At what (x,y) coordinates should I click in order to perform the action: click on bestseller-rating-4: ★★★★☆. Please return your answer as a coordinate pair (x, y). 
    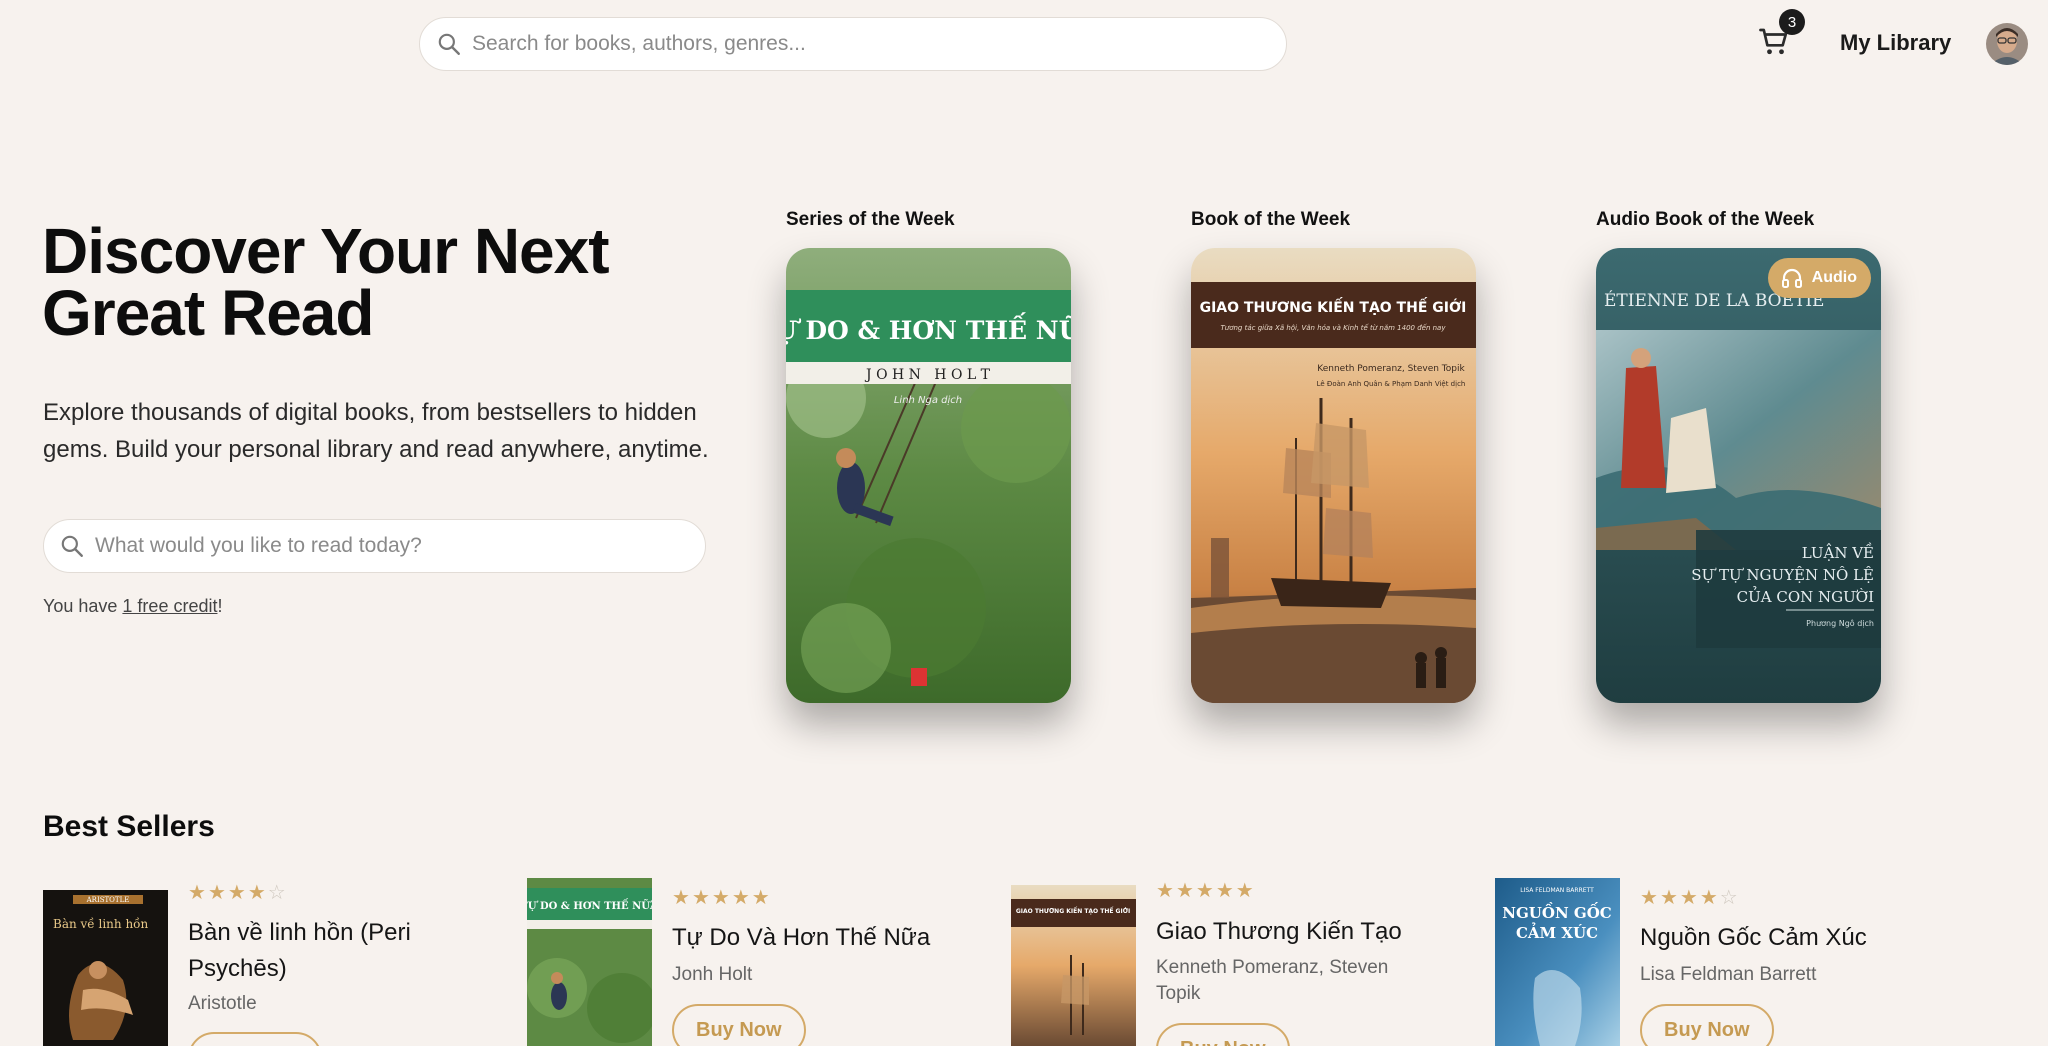
    Looking at the image, I should click on (1690, 897).